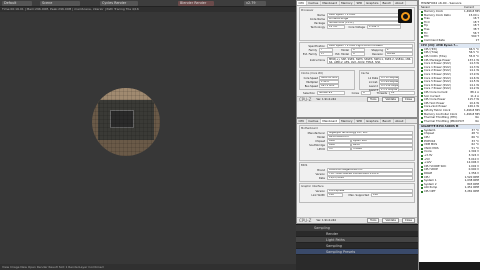  Describe the element at coordinates (405, 16) in the screenshot. I see `ryzen-logo` at that location.